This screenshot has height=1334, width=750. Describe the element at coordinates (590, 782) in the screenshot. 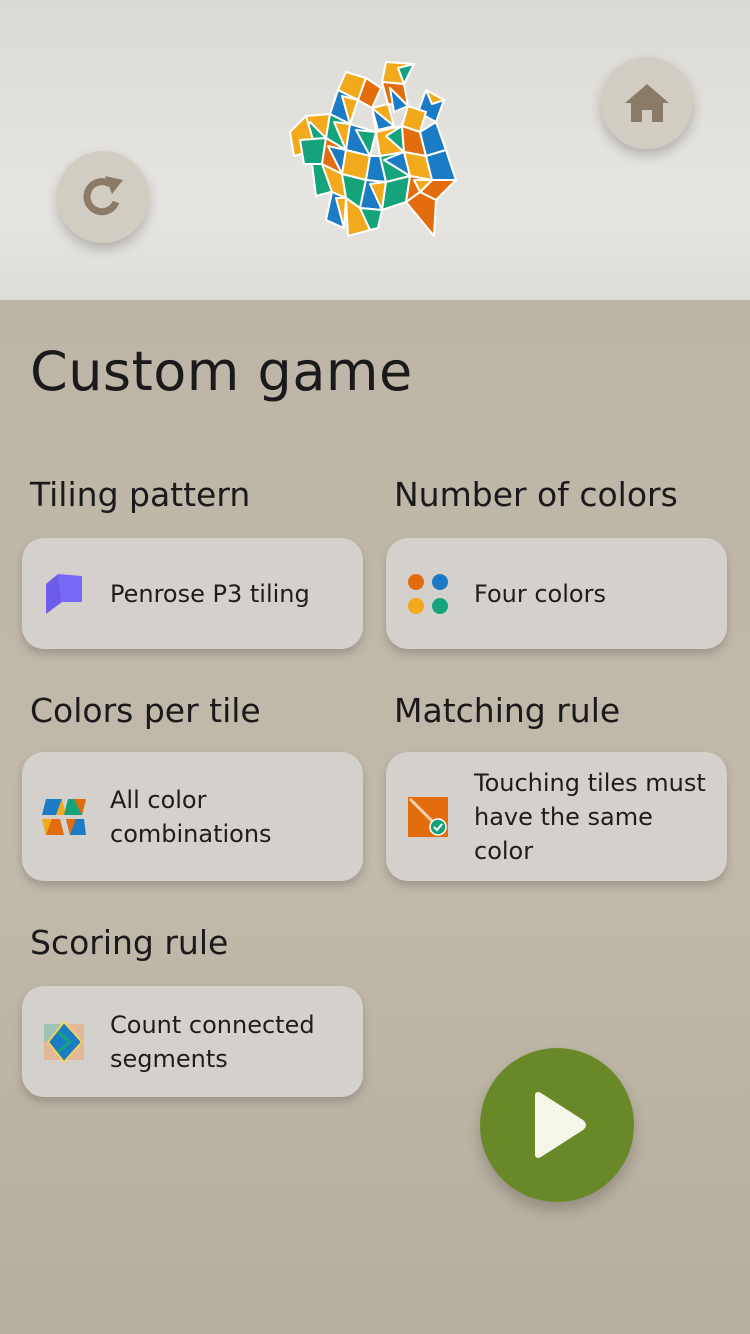

I see `matching-rule-value-line1: Touching tiles must` at that location.